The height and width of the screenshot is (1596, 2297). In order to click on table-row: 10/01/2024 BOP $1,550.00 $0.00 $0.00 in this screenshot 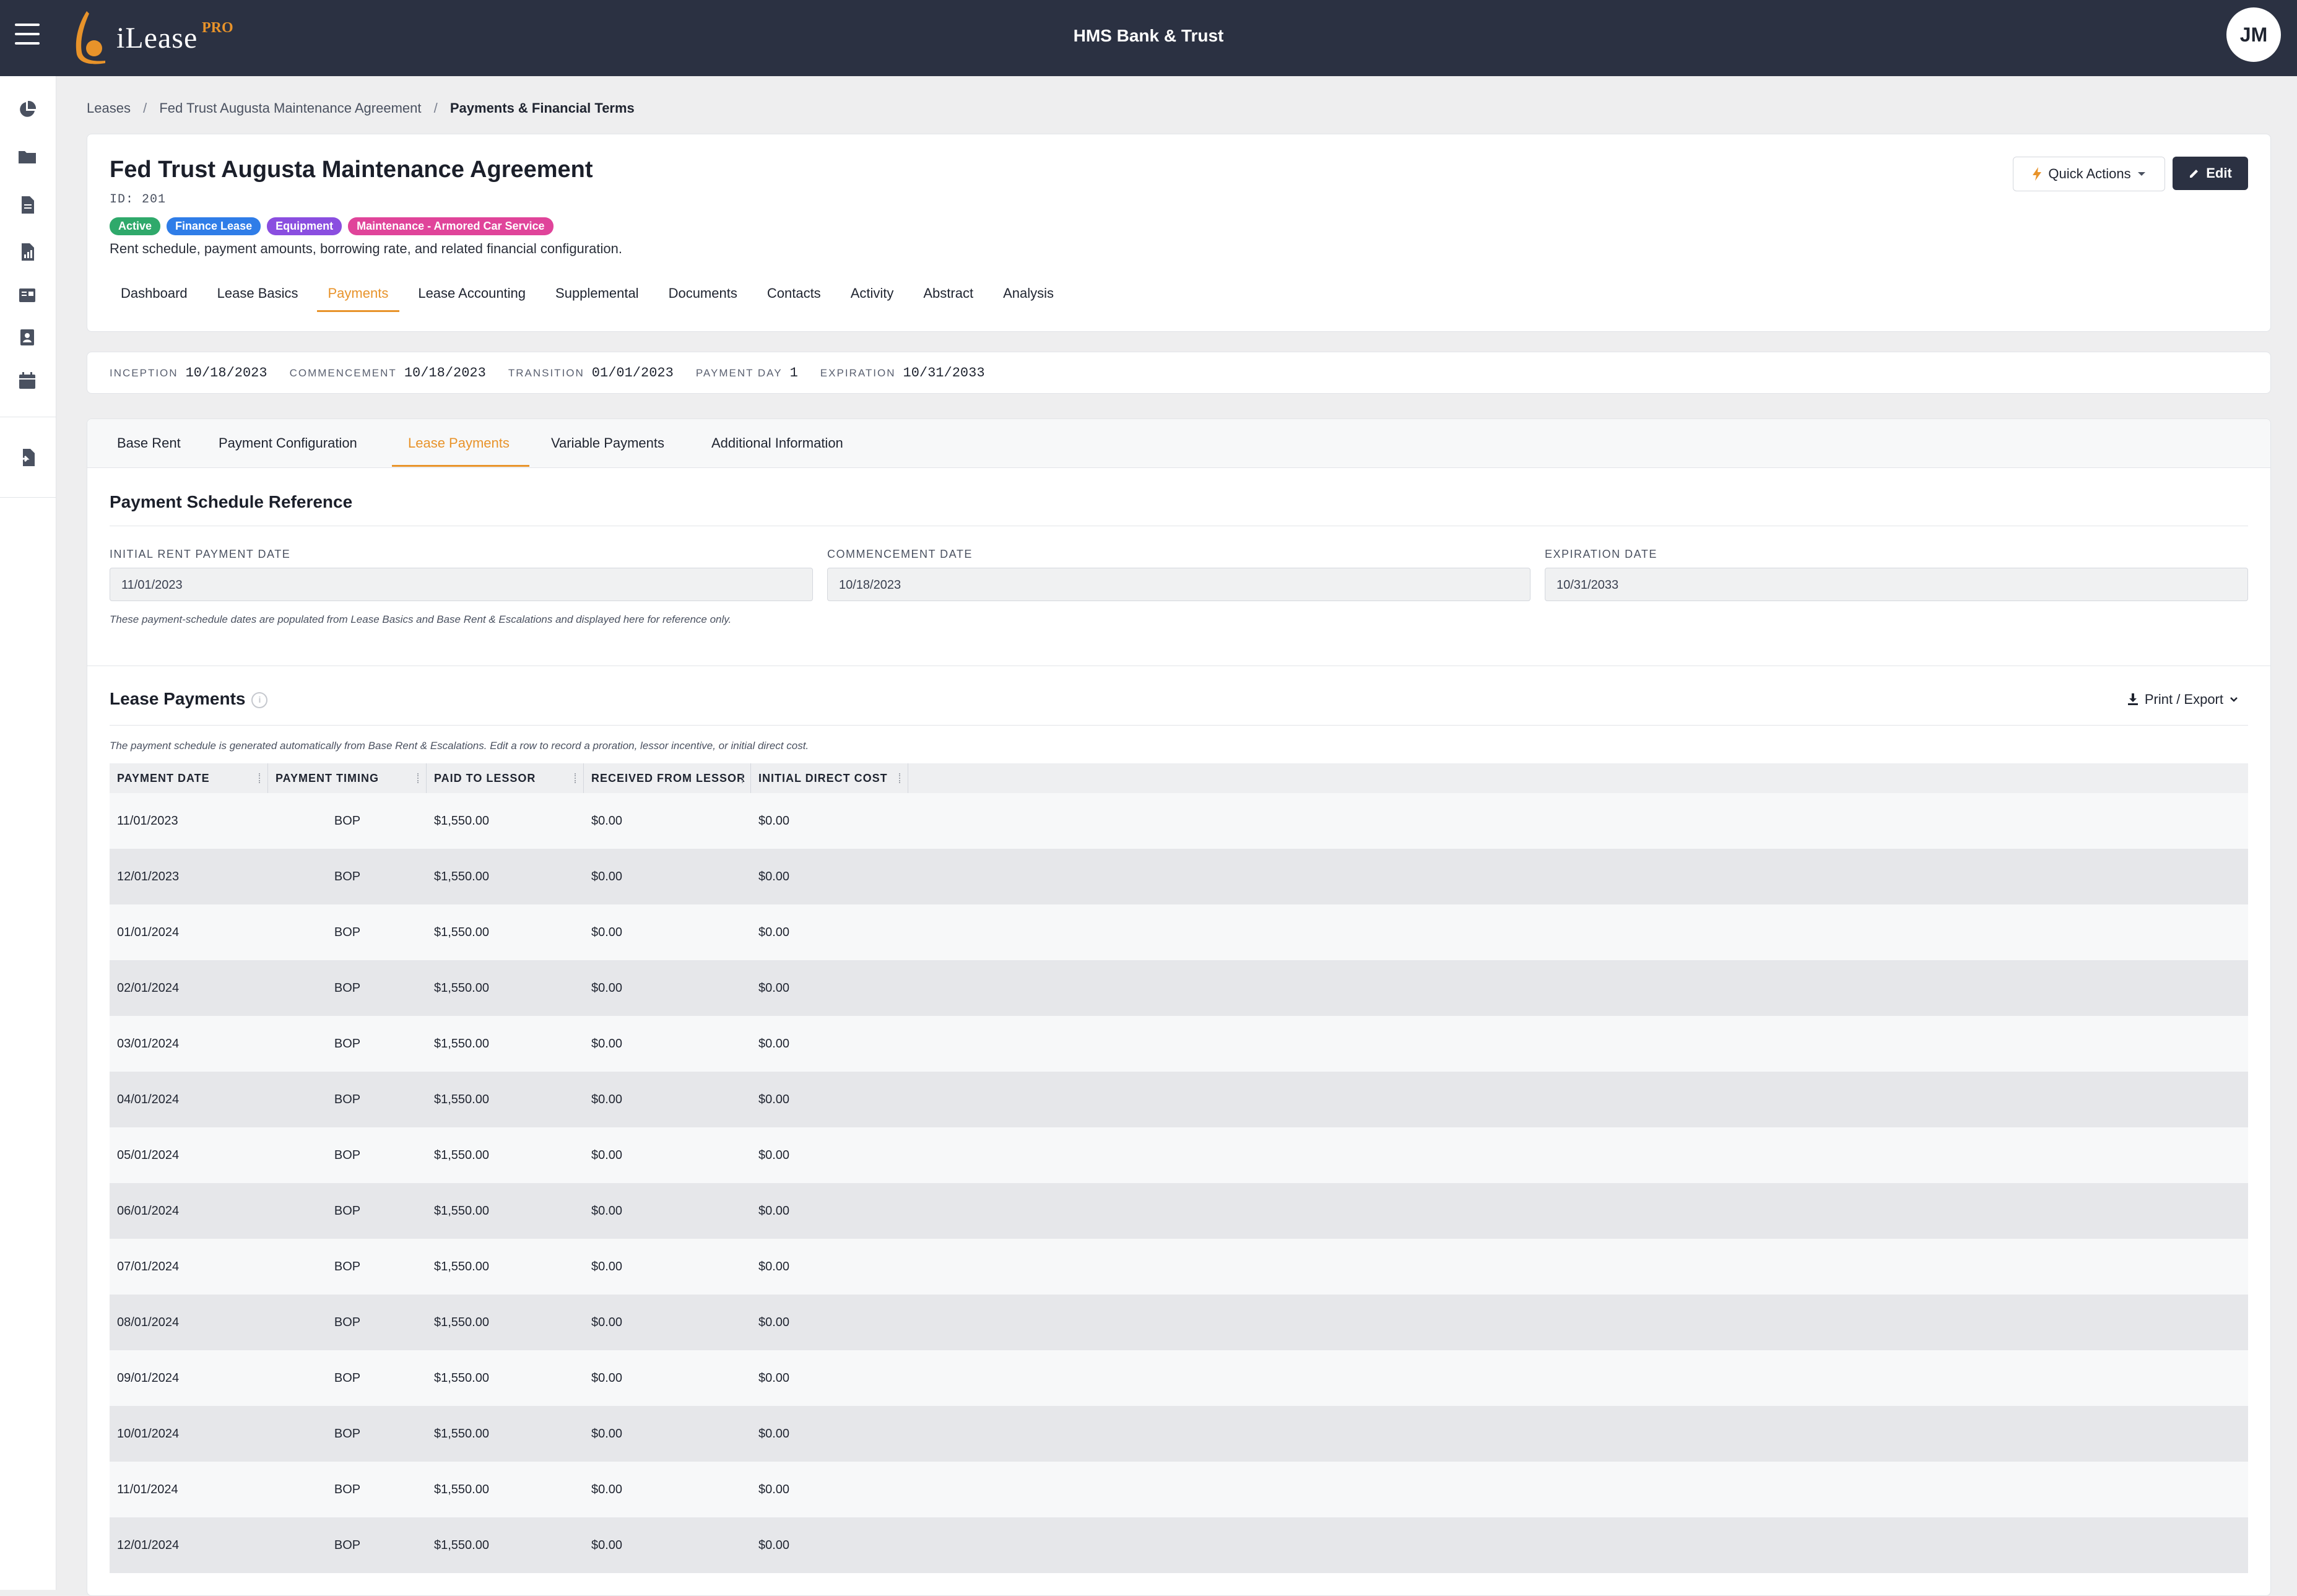, I will do `click(1179, 1434)`.